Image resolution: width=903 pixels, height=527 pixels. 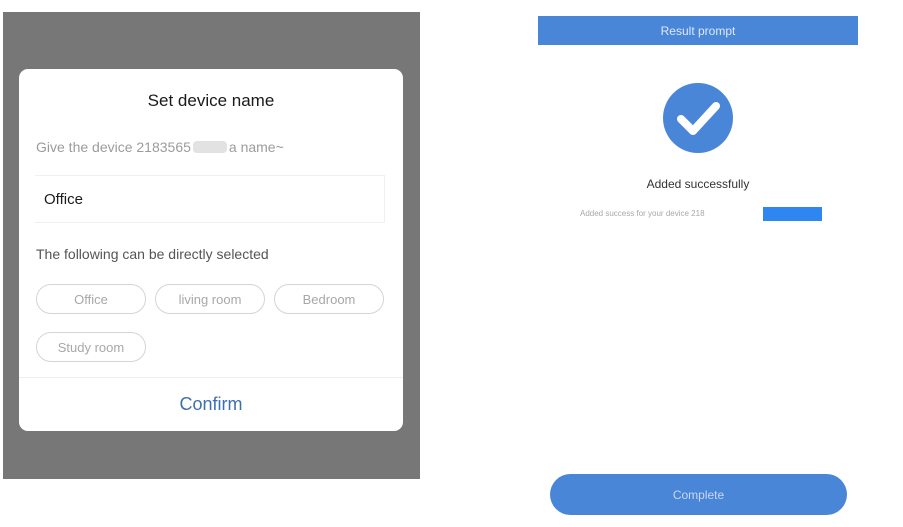 I want to click on device-name-input, so click(x=210, y=199).